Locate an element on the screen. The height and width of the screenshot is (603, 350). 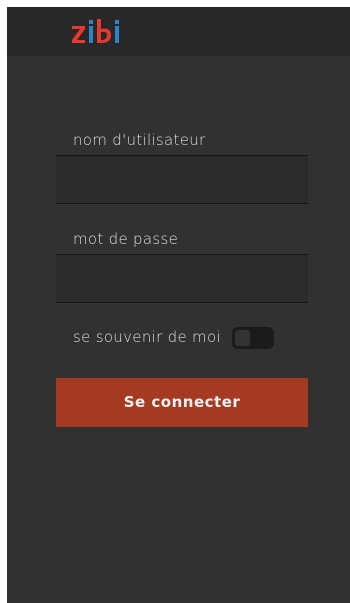
remember-me-label: se souvenir de moi is located at coordinates (147, 337).